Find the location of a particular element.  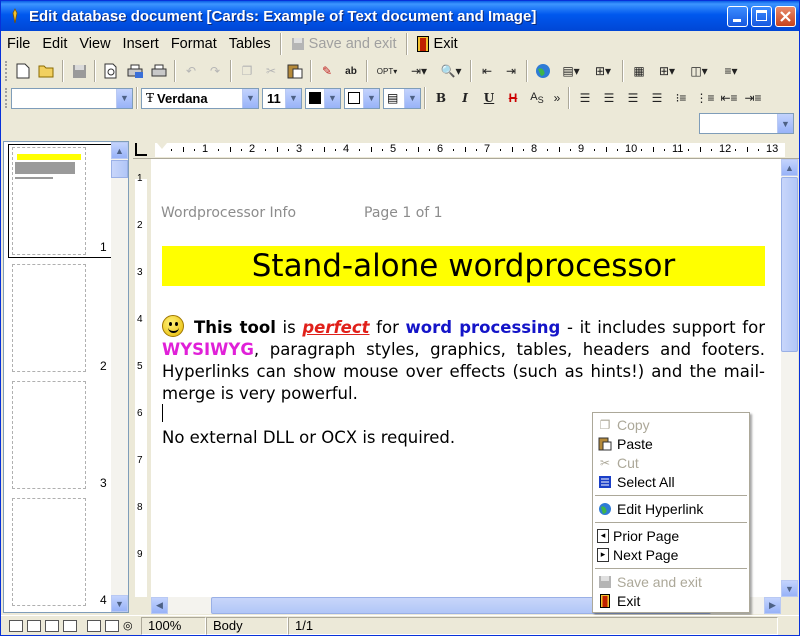

toolbar-overflow-button: » is located at coordinates (557, 98).